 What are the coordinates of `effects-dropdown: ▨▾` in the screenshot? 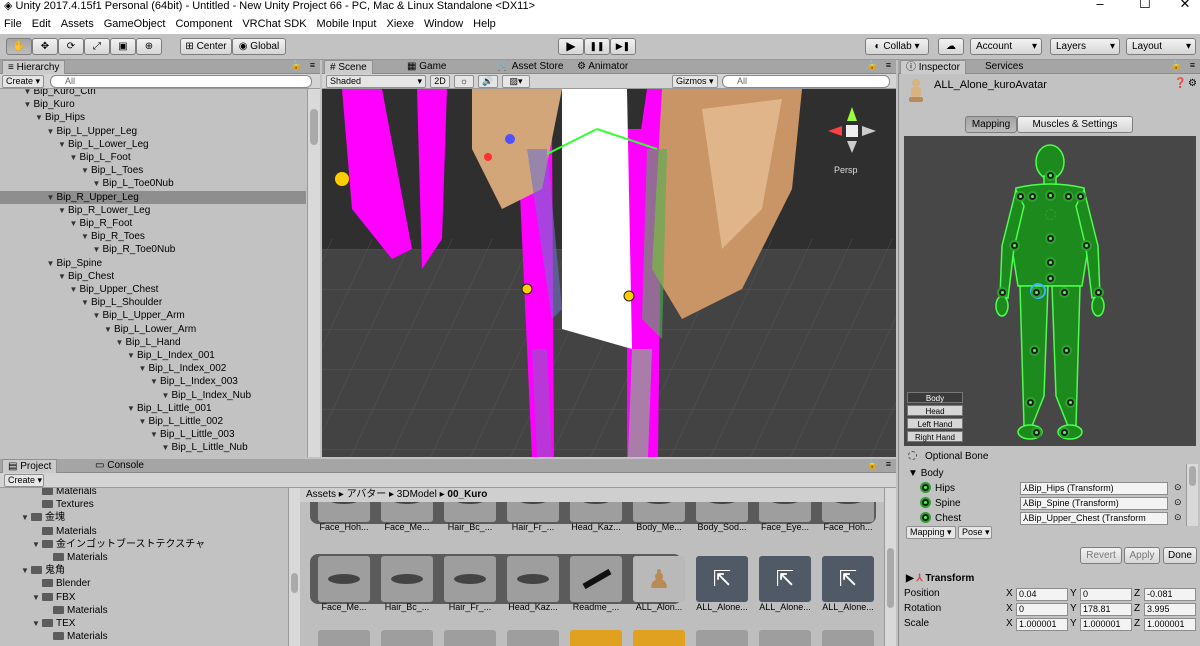 It's located at (516, 81).